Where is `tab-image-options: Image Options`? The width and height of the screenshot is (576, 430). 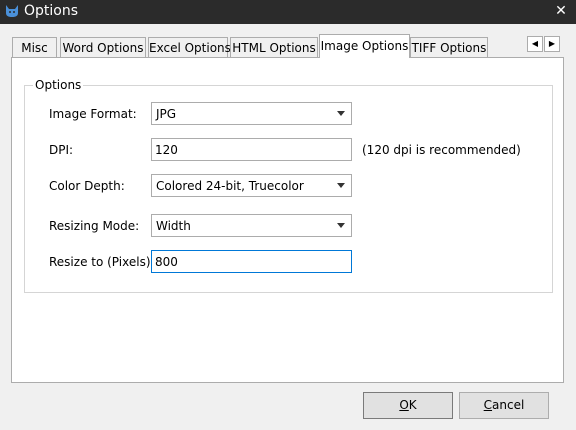 tab-image-options: Image Options is located at coordinates (364, 46).